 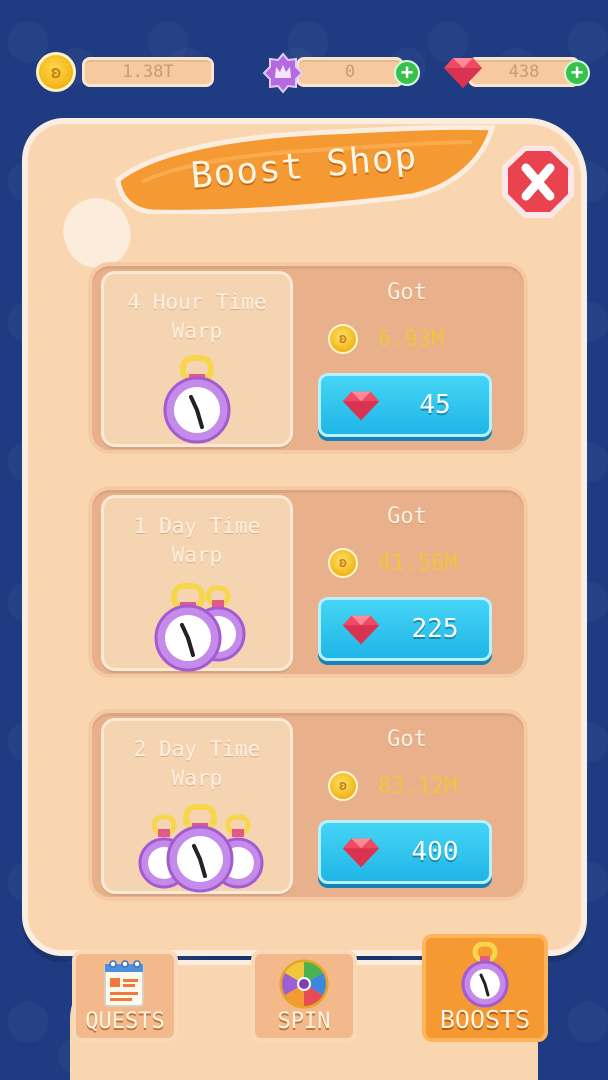 I want to click on coin-value: 1.38T, so click(x=148, y=72).